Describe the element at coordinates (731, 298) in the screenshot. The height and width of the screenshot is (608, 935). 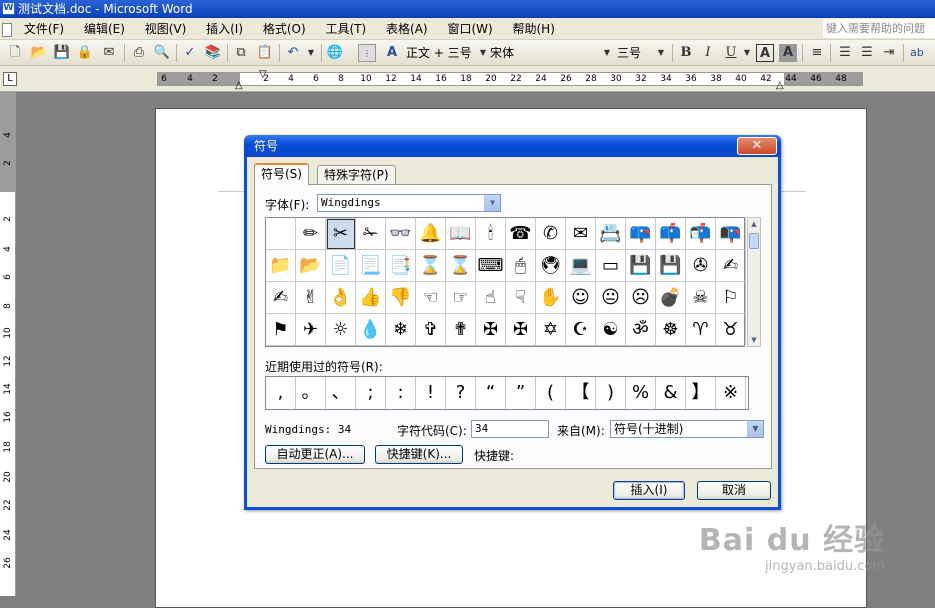
I see `symbol-cell: ⚐` at that location.